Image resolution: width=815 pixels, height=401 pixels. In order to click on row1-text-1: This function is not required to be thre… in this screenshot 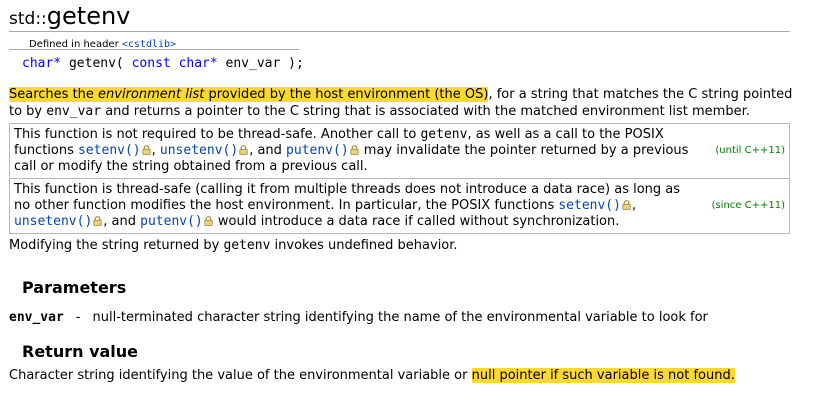, I will do `click(217, 134)`.